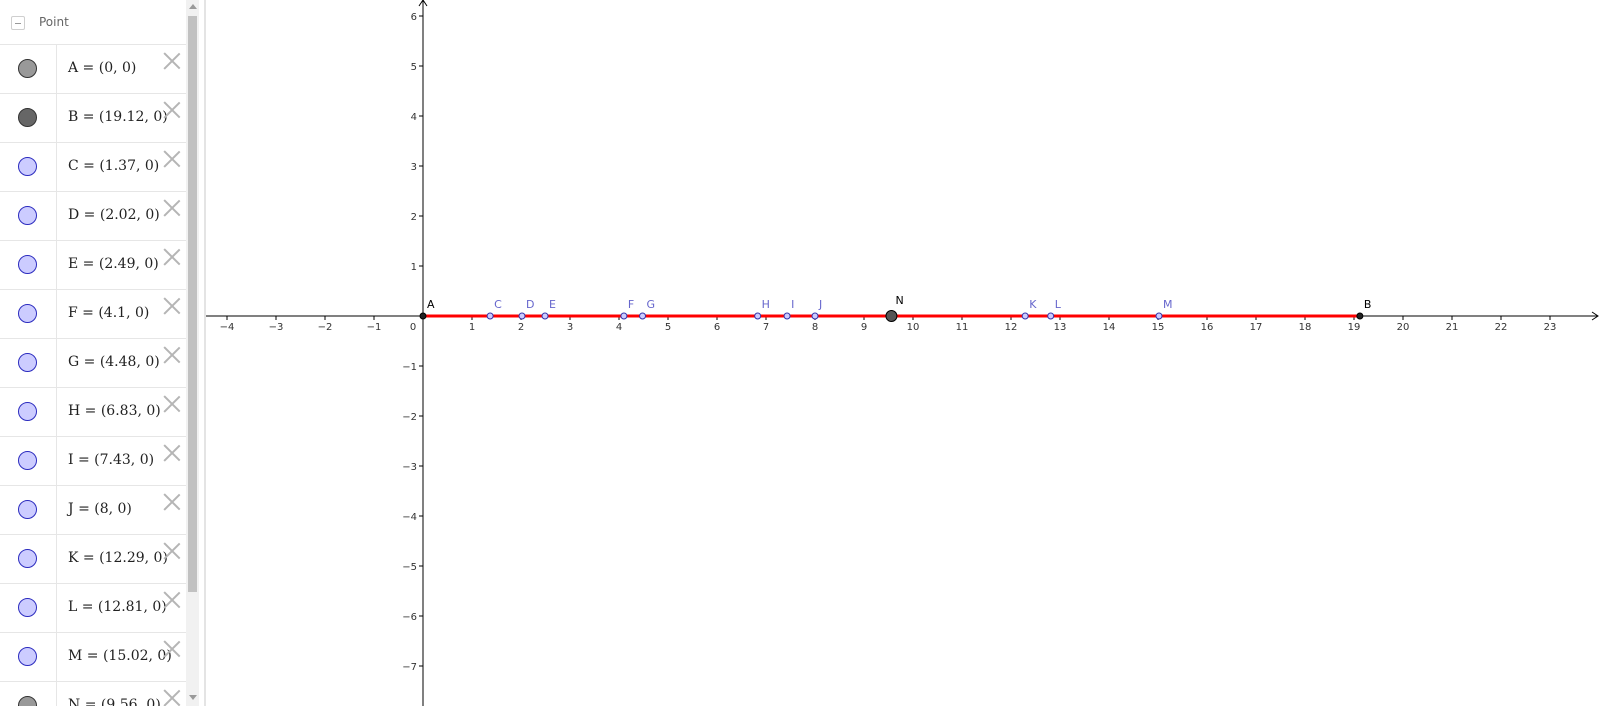 The image size is (1600, 706). I want to click on algebra-row: M = (15.02, 0), so click(93, 657).